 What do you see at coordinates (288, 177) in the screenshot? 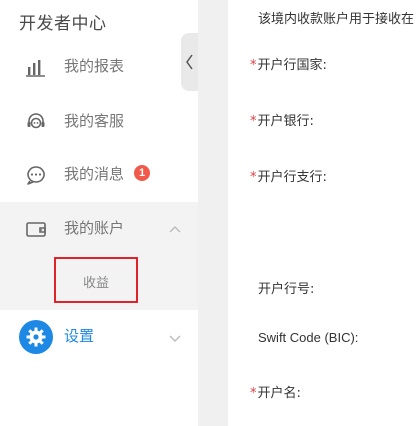
I see `field-label-bank-branch: *开户行支行:` at bounding box center [288, 177].